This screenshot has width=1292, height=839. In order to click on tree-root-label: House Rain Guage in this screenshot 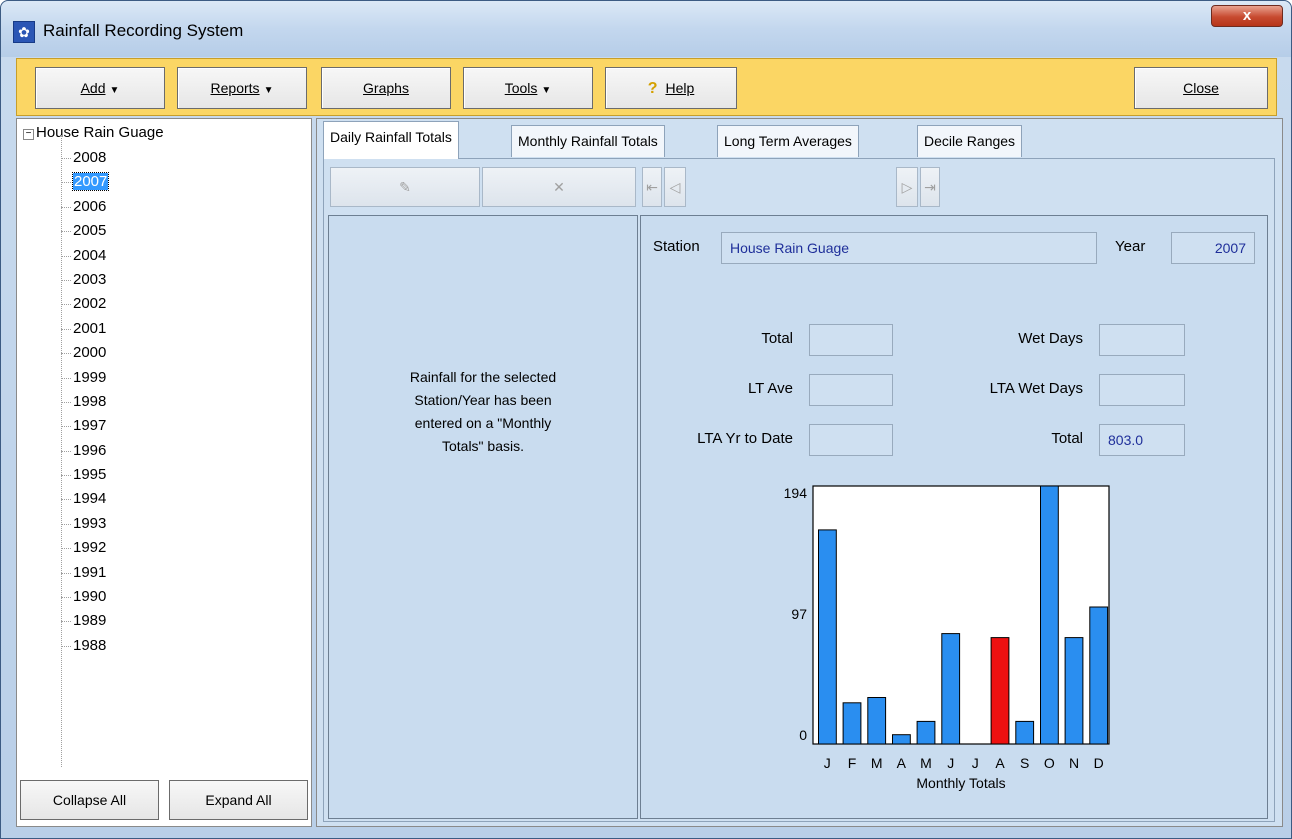, I will do `click(100, 132)`.